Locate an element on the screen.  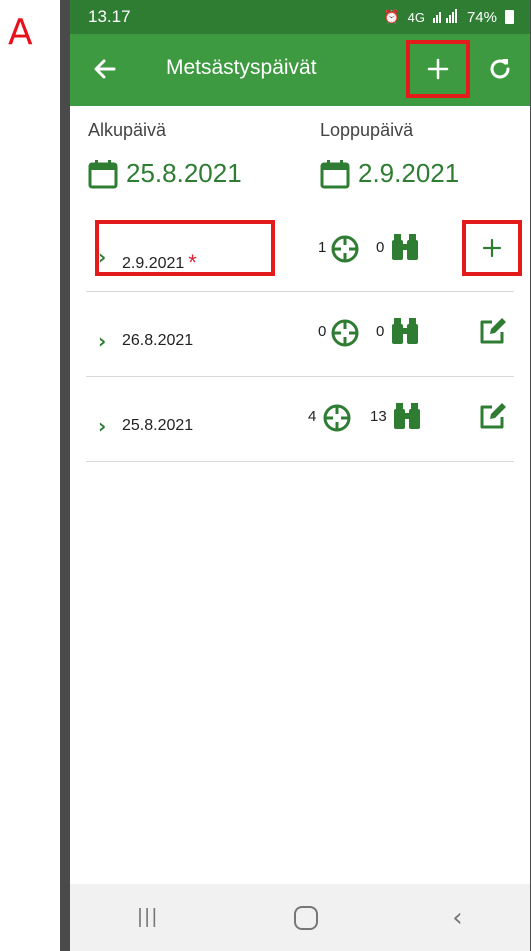
end-date-label: Loppupäivä is located at coordinates (367, 130).